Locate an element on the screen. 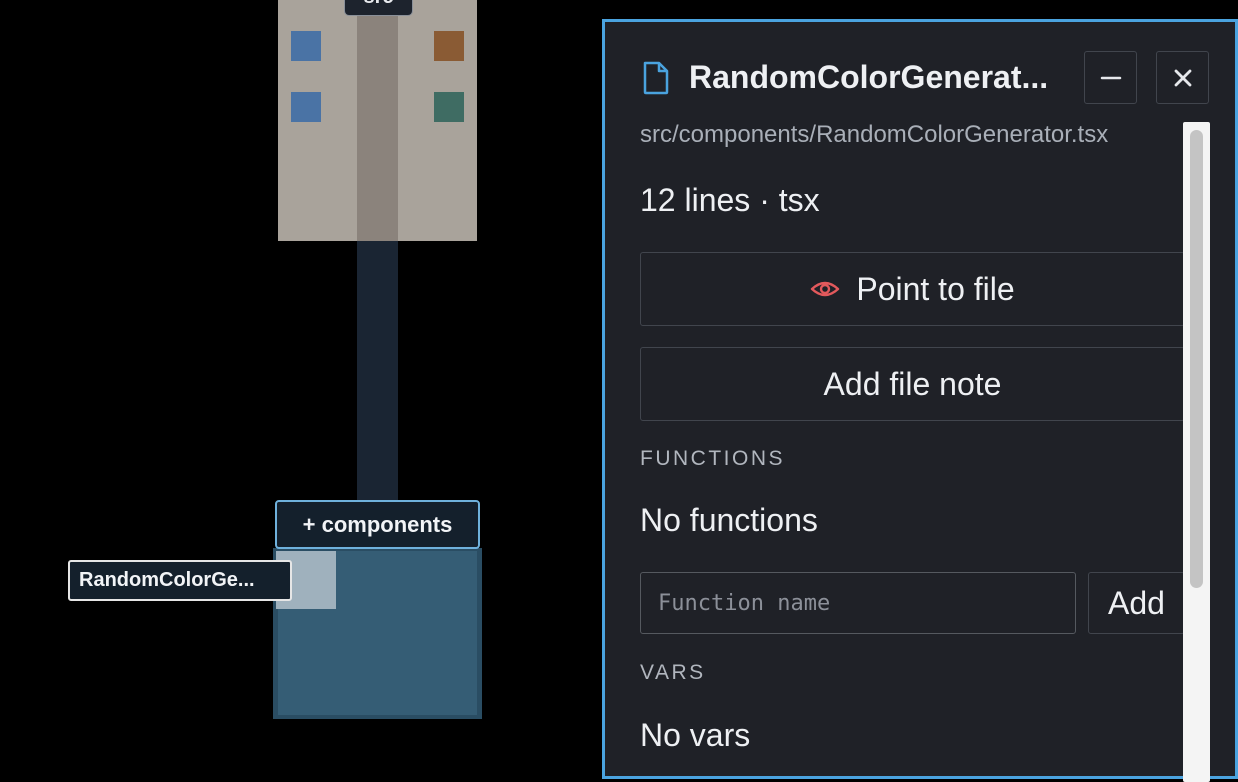 This screenshot has height=782, width=1238. close-icon is located at coordinates (1182, 77).